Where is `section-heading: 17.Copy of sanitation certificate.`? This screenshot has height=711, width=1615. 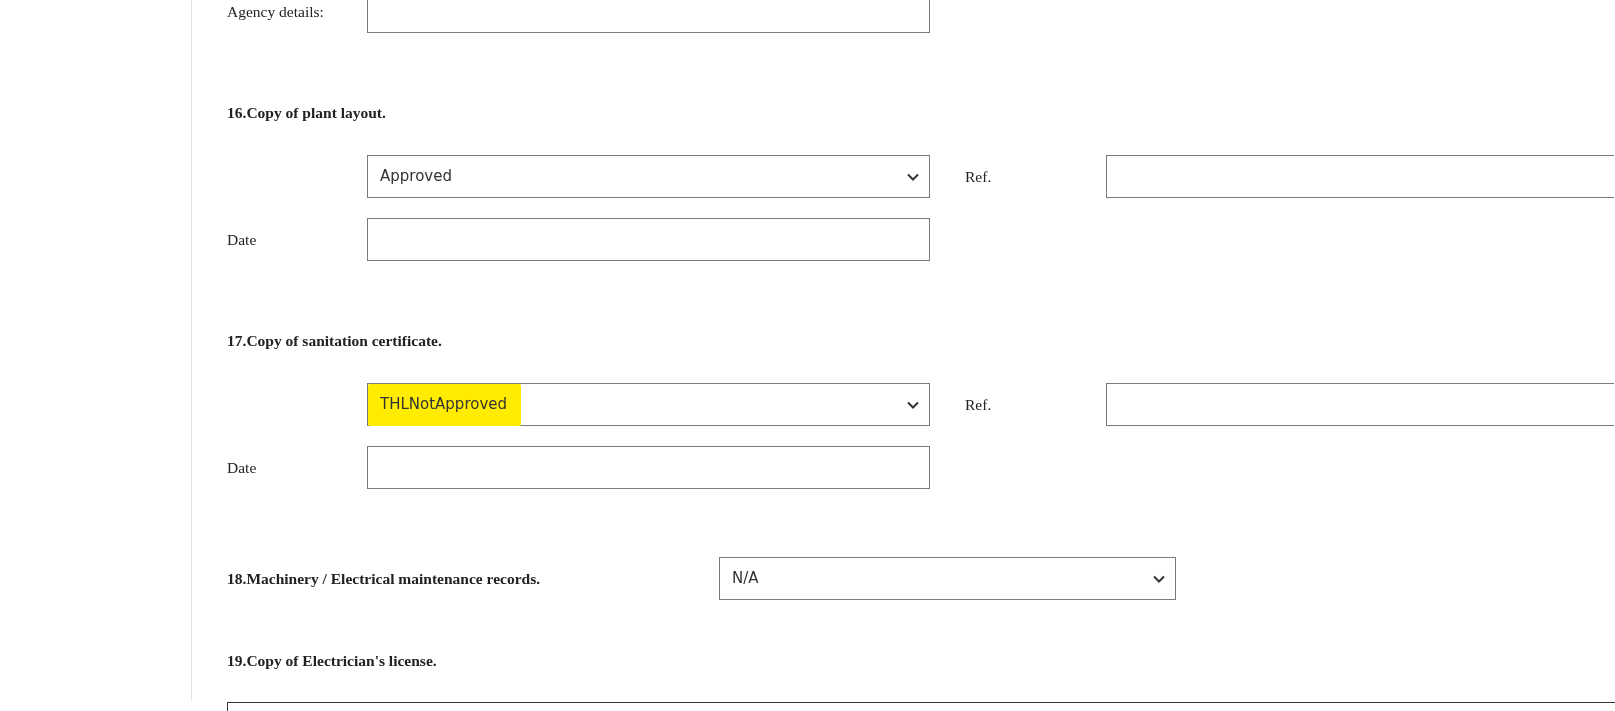
section-heading: 17.Copy of sanitation certificate. is located at coordinates (335, 341).